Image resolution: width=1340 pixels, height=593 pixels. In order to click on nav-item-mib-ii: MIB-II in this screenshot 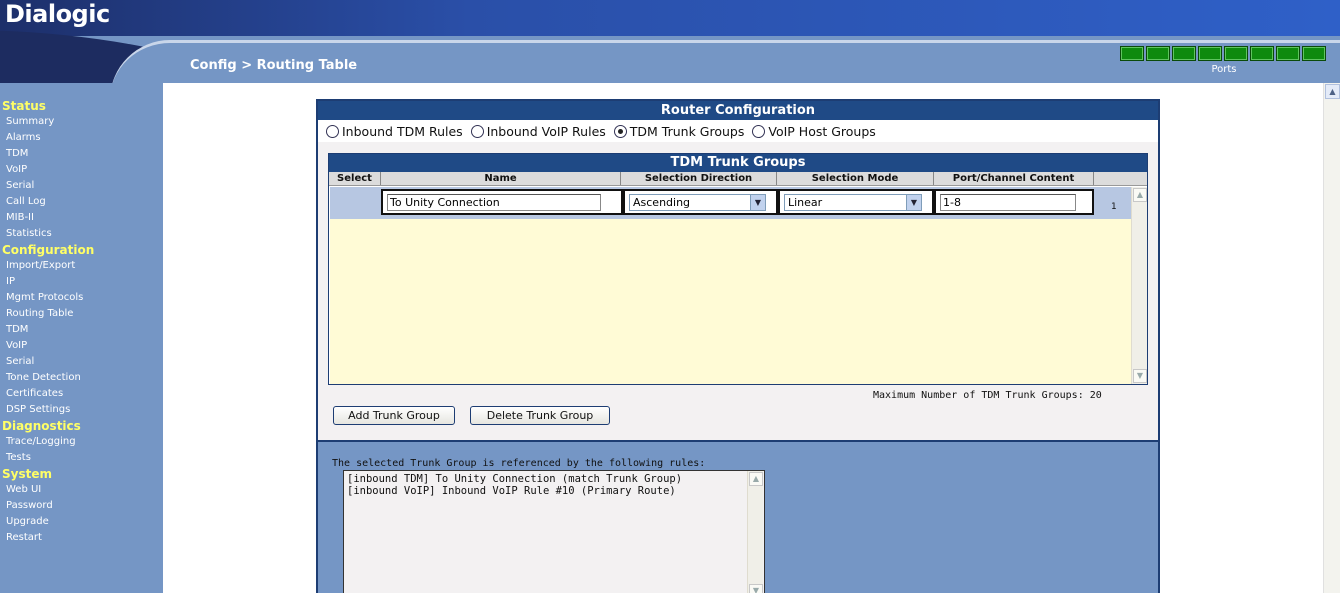, I will do `click(81, 218)`.